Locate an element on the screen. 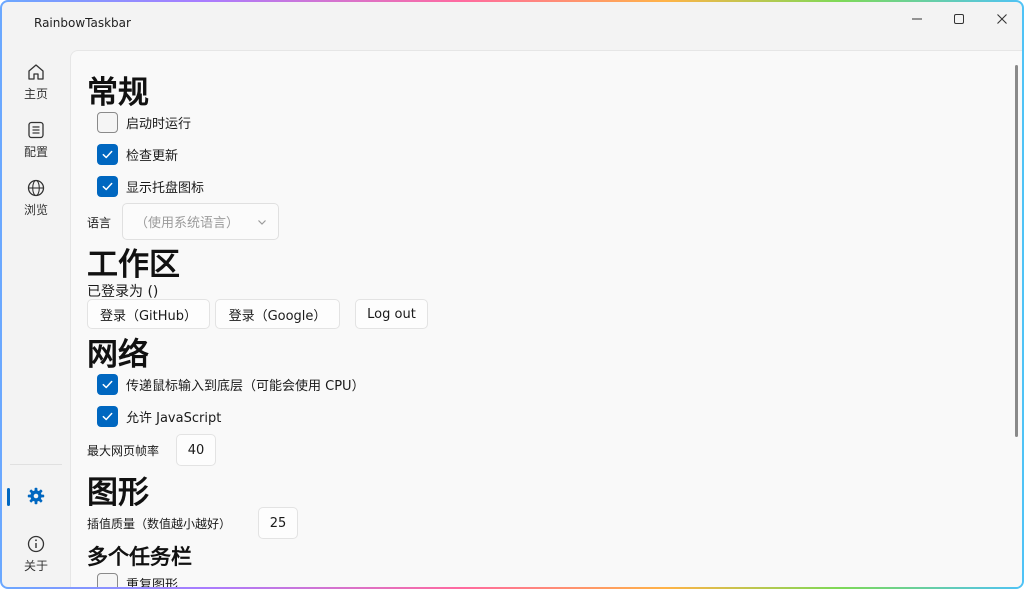  allow-javascript-label: 允许 JavaScript is located at coordinates (174, 418).